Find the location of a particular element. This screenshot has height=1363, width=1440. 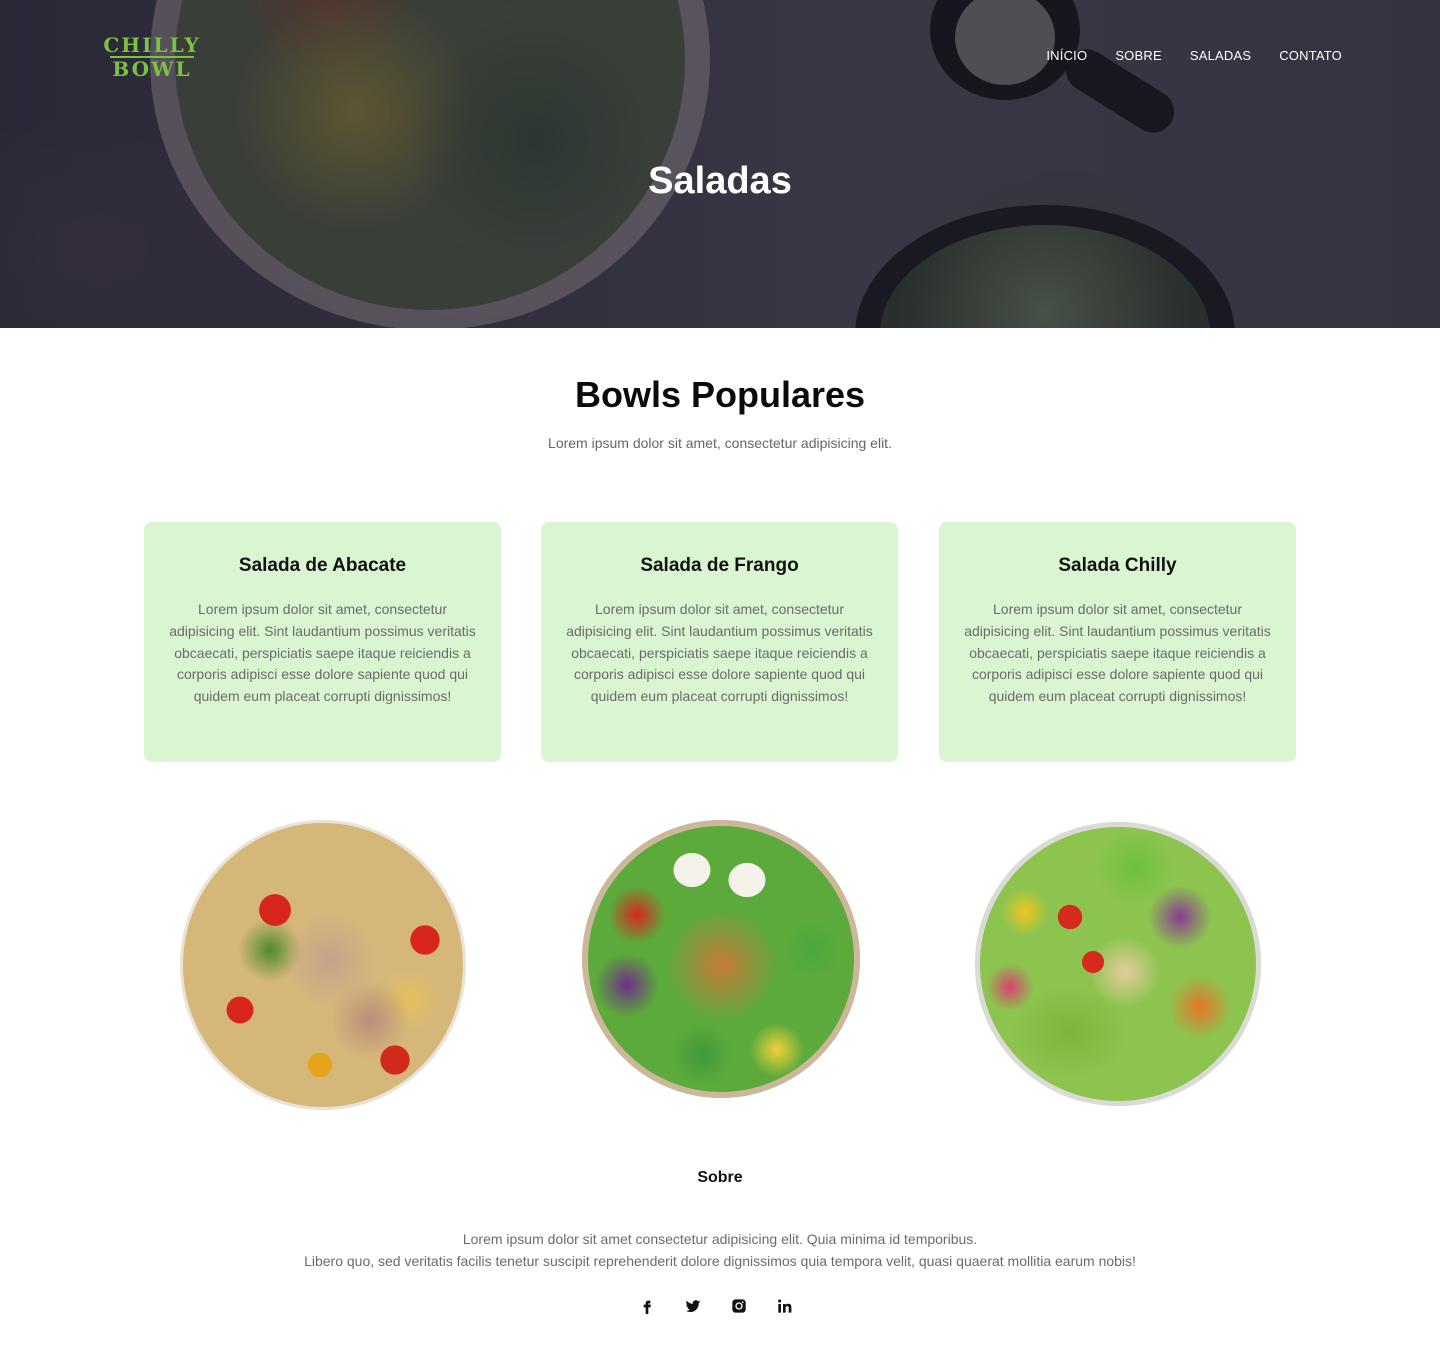

main-nav: INÍCIO SOBRE SALADAS CONTATO is located at coordinates (1194, 55).